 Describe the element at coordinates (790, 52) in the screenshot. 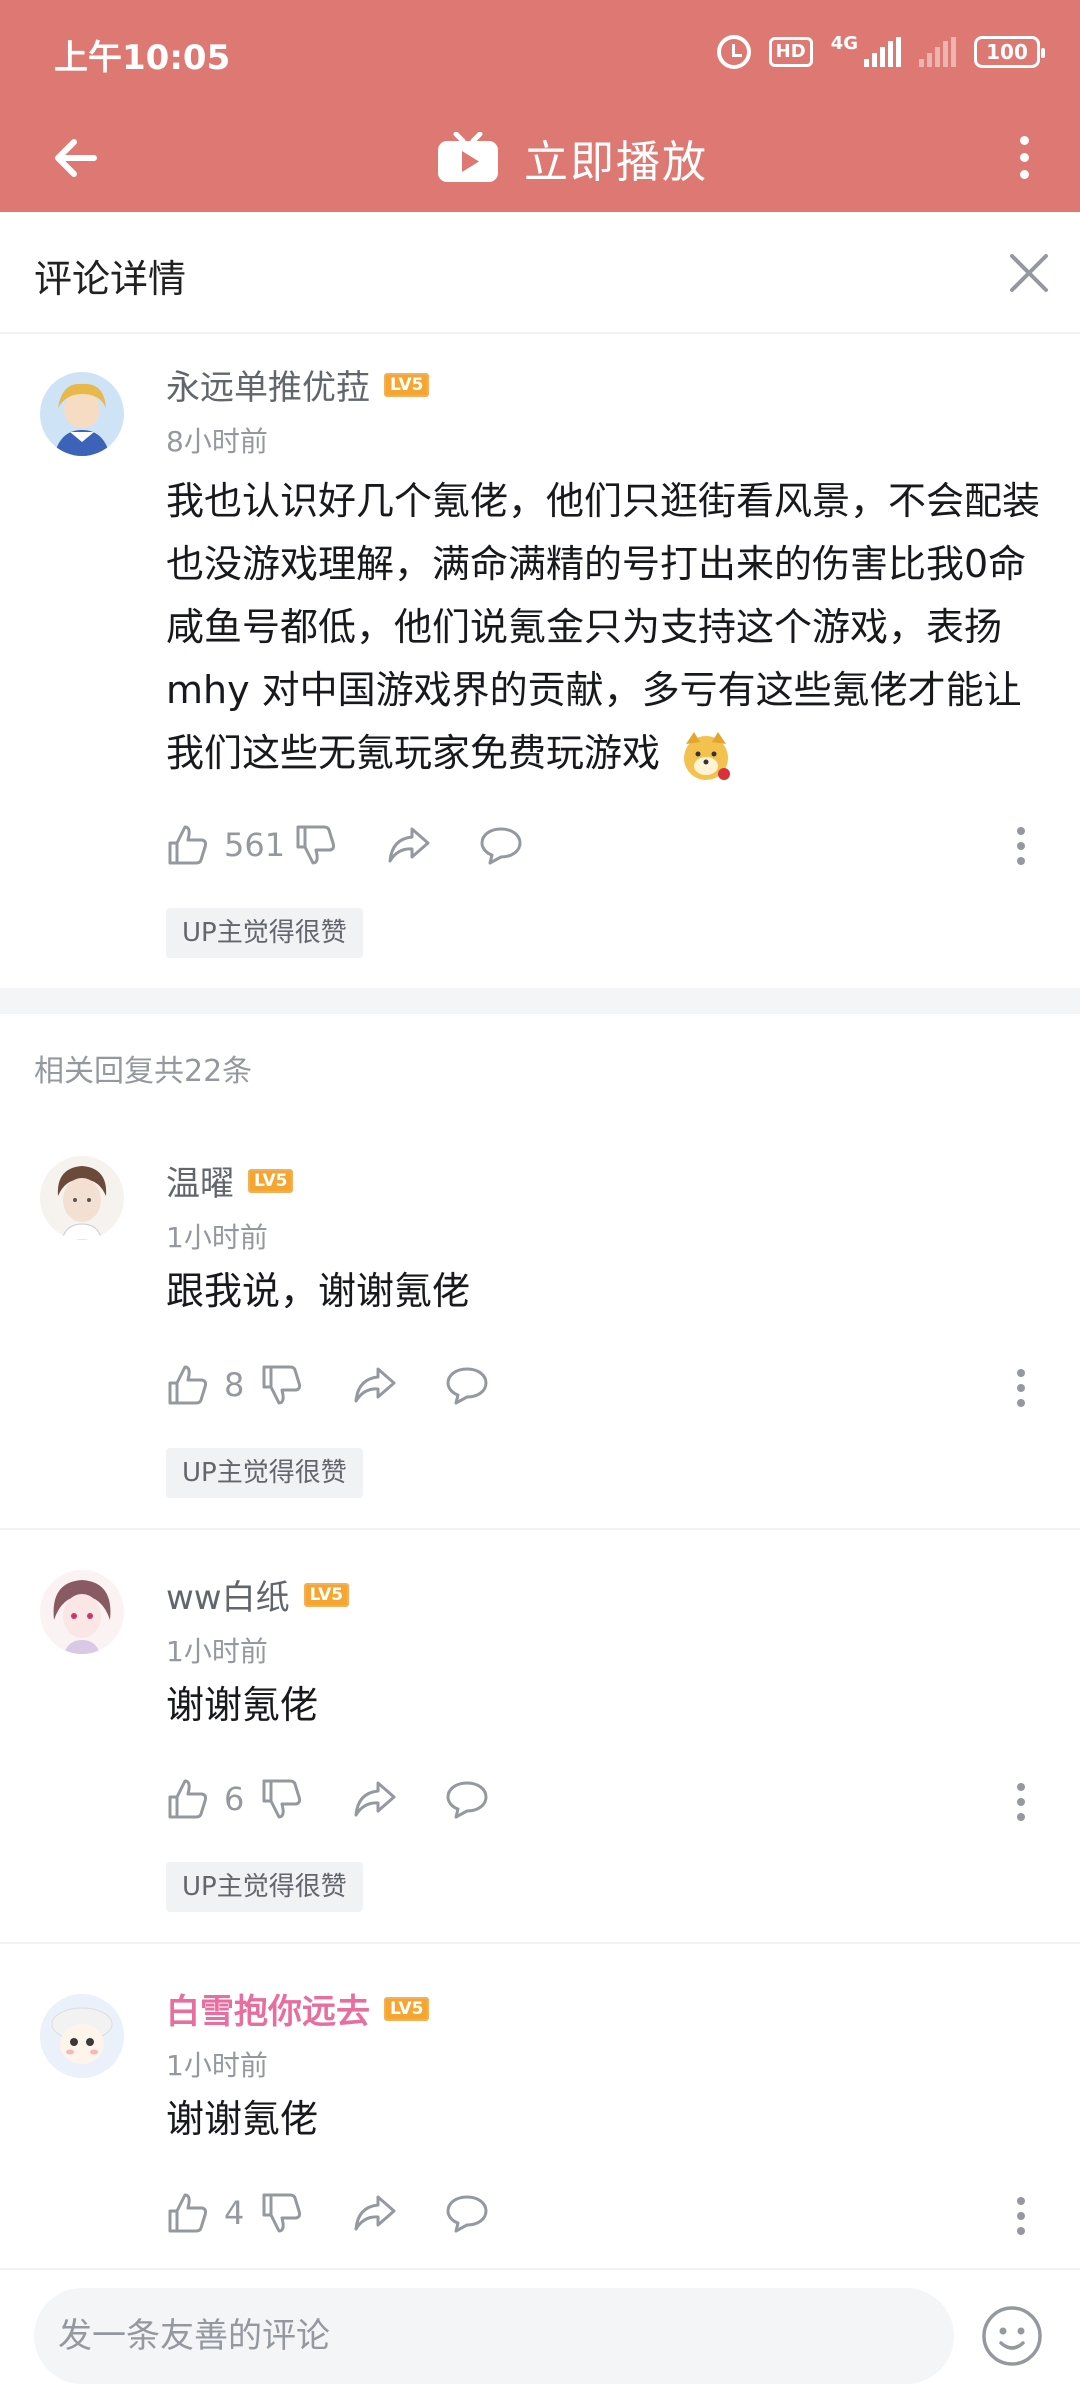

I see `hd-indicator: HD` at that location.